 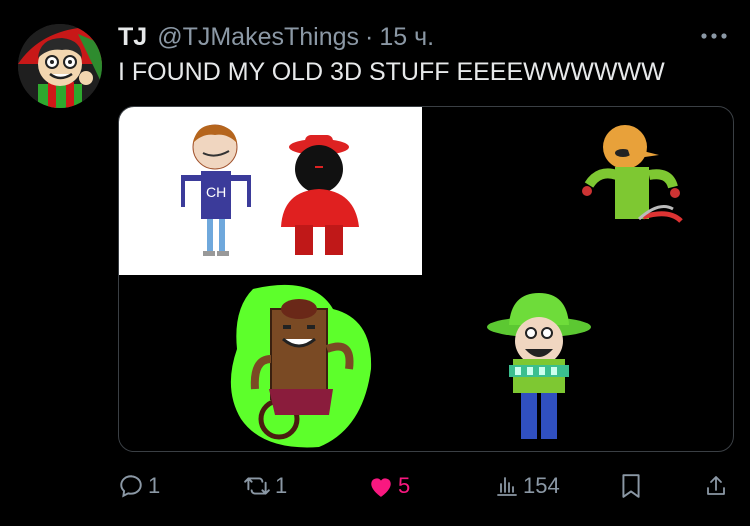 I want to click on share-button, so click(x=716, y=486).